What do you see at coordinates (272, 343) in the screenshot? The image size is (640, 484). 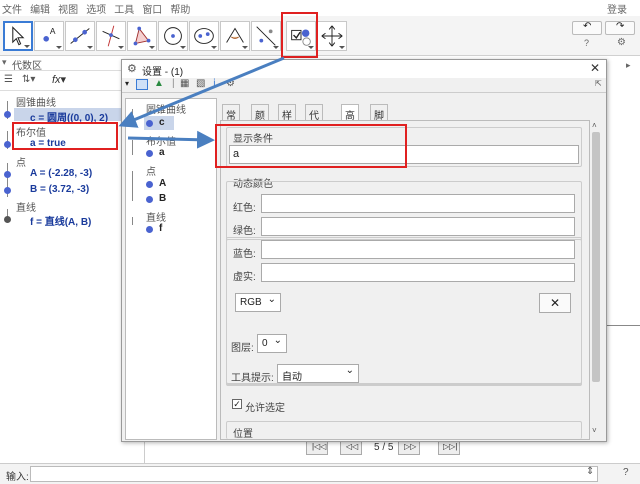 I see `layer-select: 0` at bounding box center [272, 343].